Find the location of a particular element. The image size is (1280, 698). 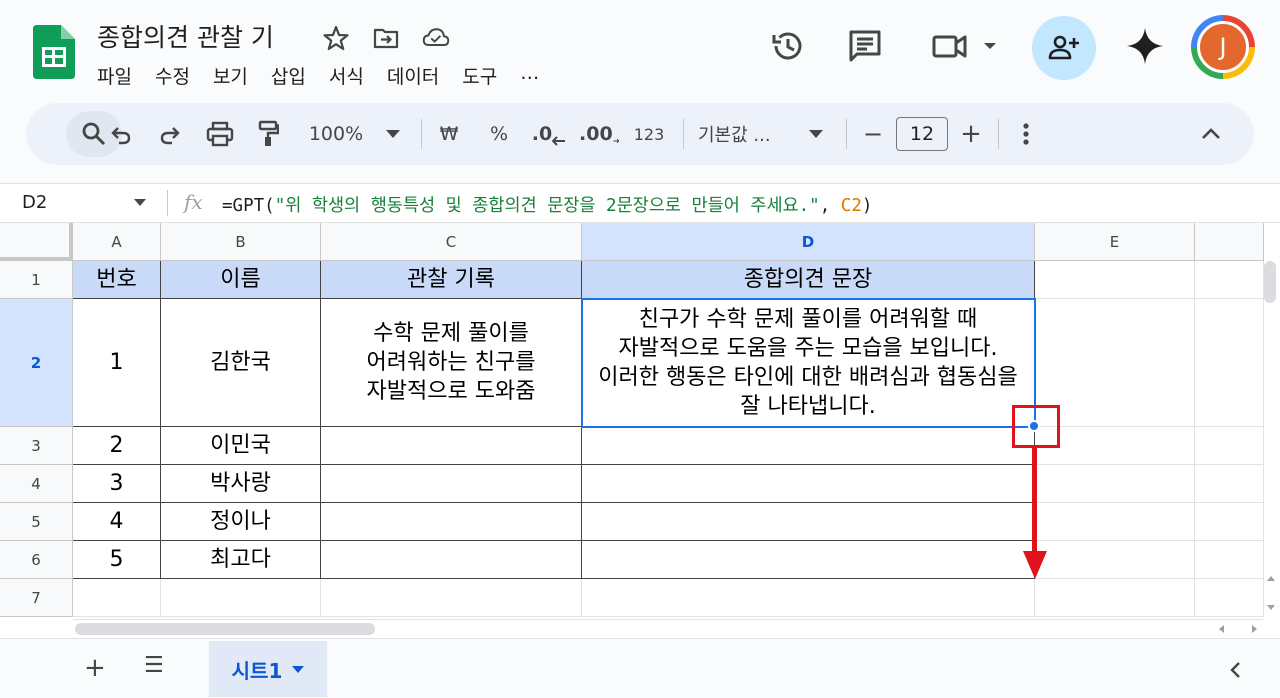

cell-c3 is located at coordinates (451, 446).